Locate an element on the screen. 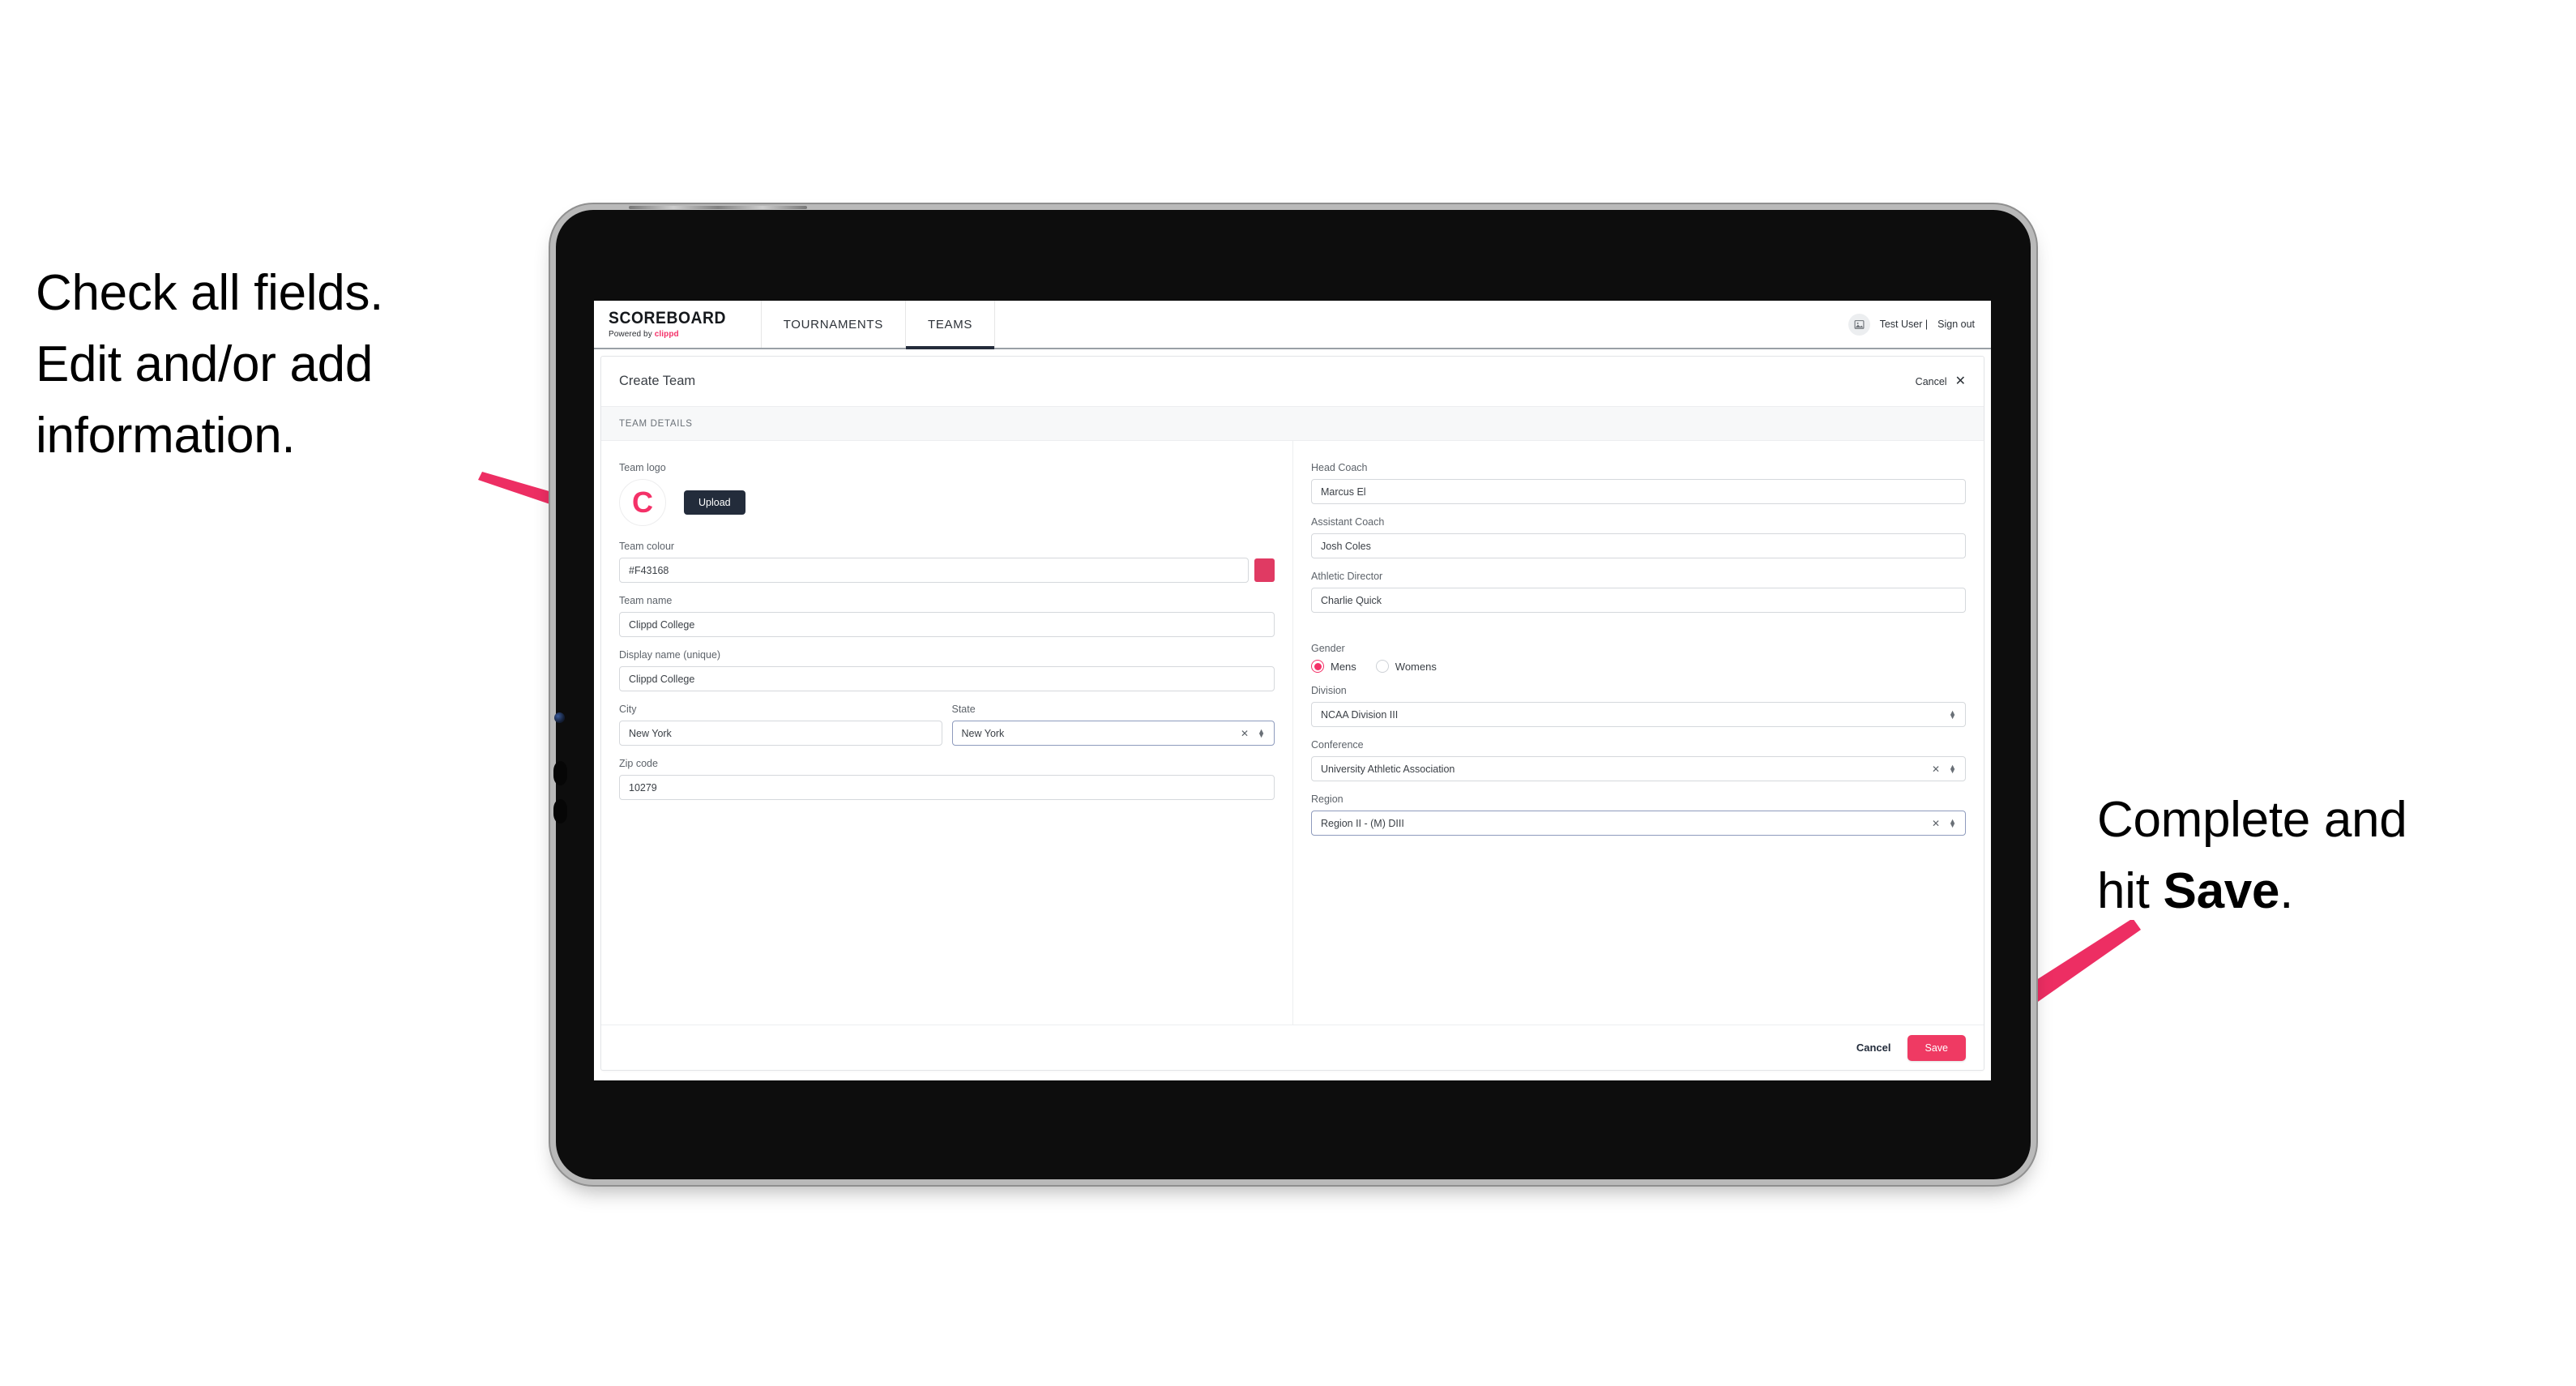 This screenshot has height=1386, width=2576. tab-tournaments: TOURNAMENTS is located at coordinates (834, 324).